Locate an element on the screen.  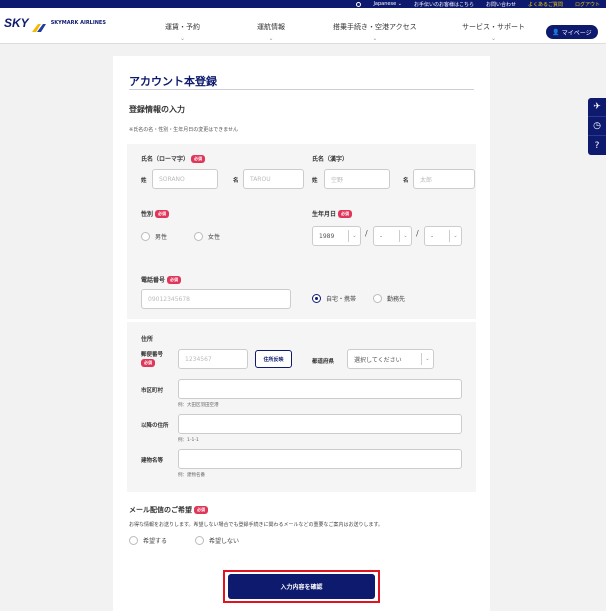
label-text: 氏名（ローマ字） is located at coordinates (165, 159).